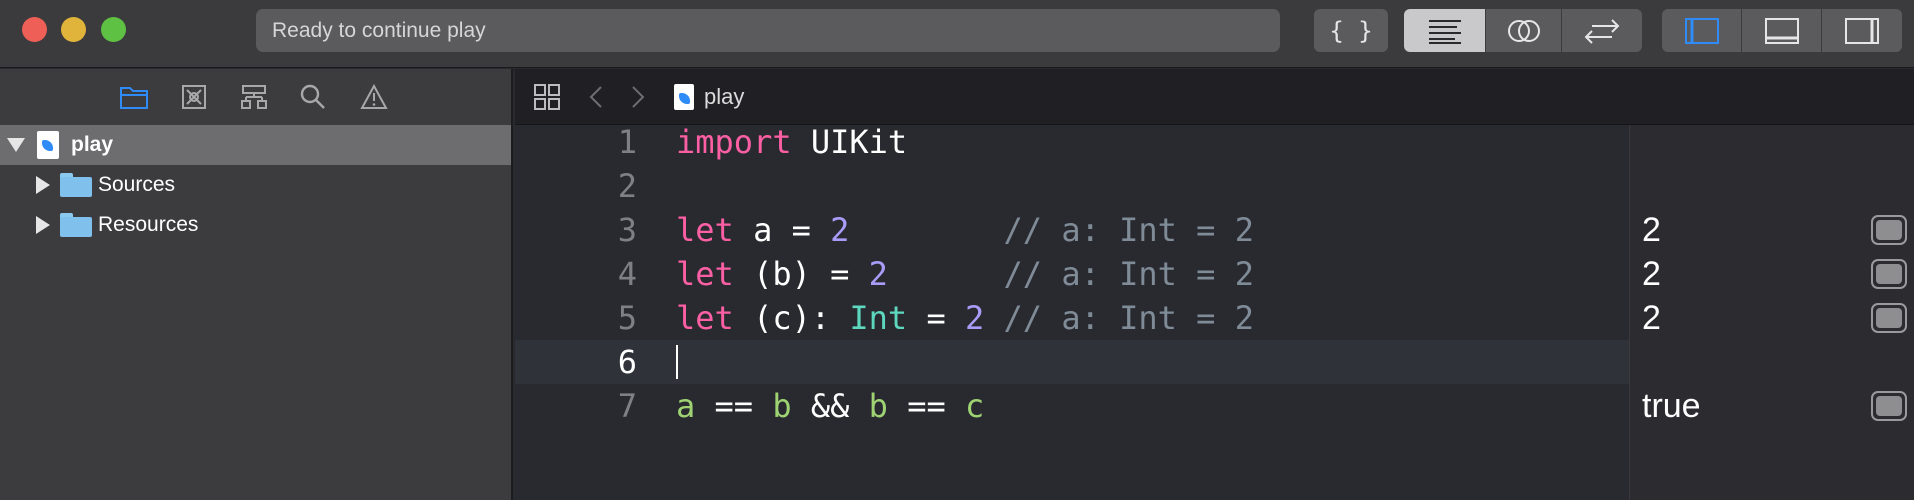  I want to click on line-number: 2, so click(627, 186).